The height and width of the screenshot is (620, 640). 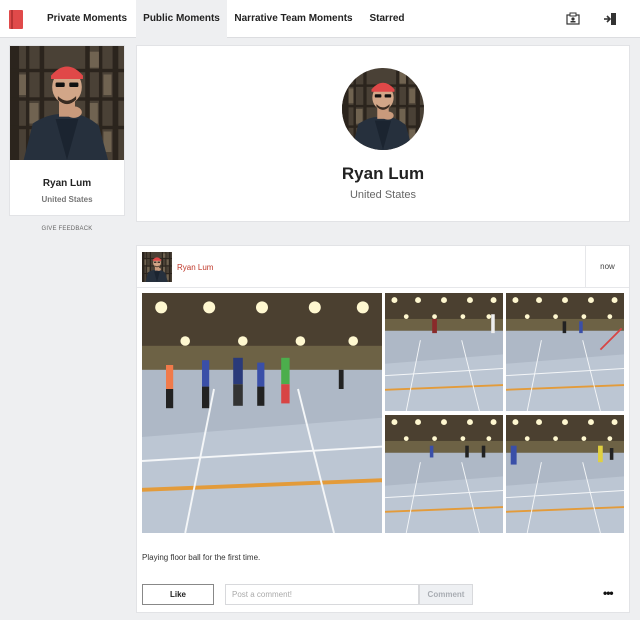 I want to click on post-author-name: Ryan Lum, so click(x=195, y=267).